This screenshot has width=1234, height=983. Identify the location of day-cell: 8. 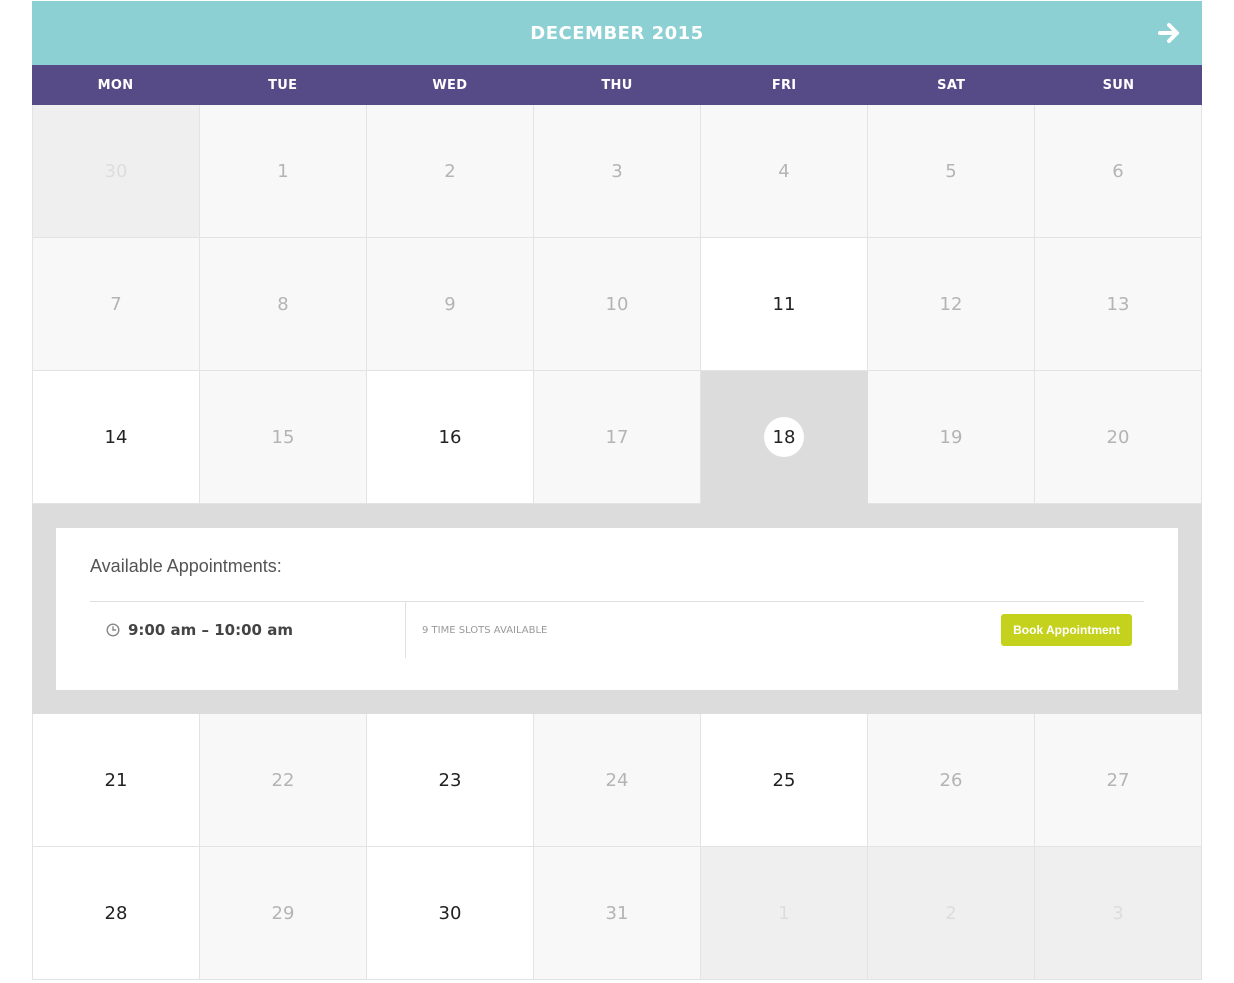
(283, 304).